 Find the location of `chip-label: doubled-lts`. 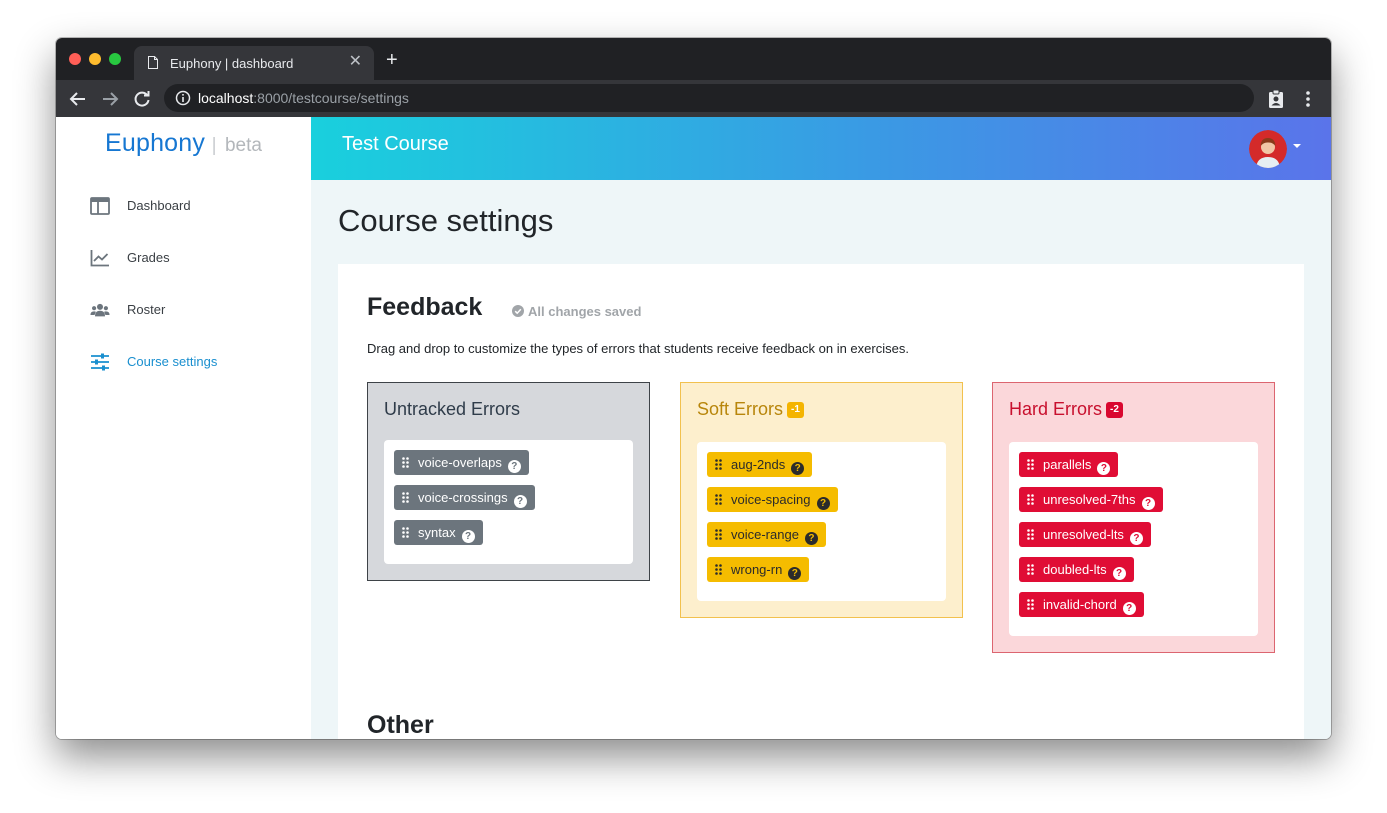

chip-label: doubled-lts is located at coordinates (1075, 569).